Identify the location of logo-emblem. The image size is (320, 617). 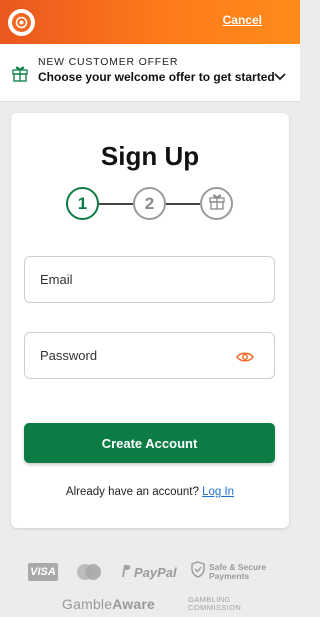
(21, 22).